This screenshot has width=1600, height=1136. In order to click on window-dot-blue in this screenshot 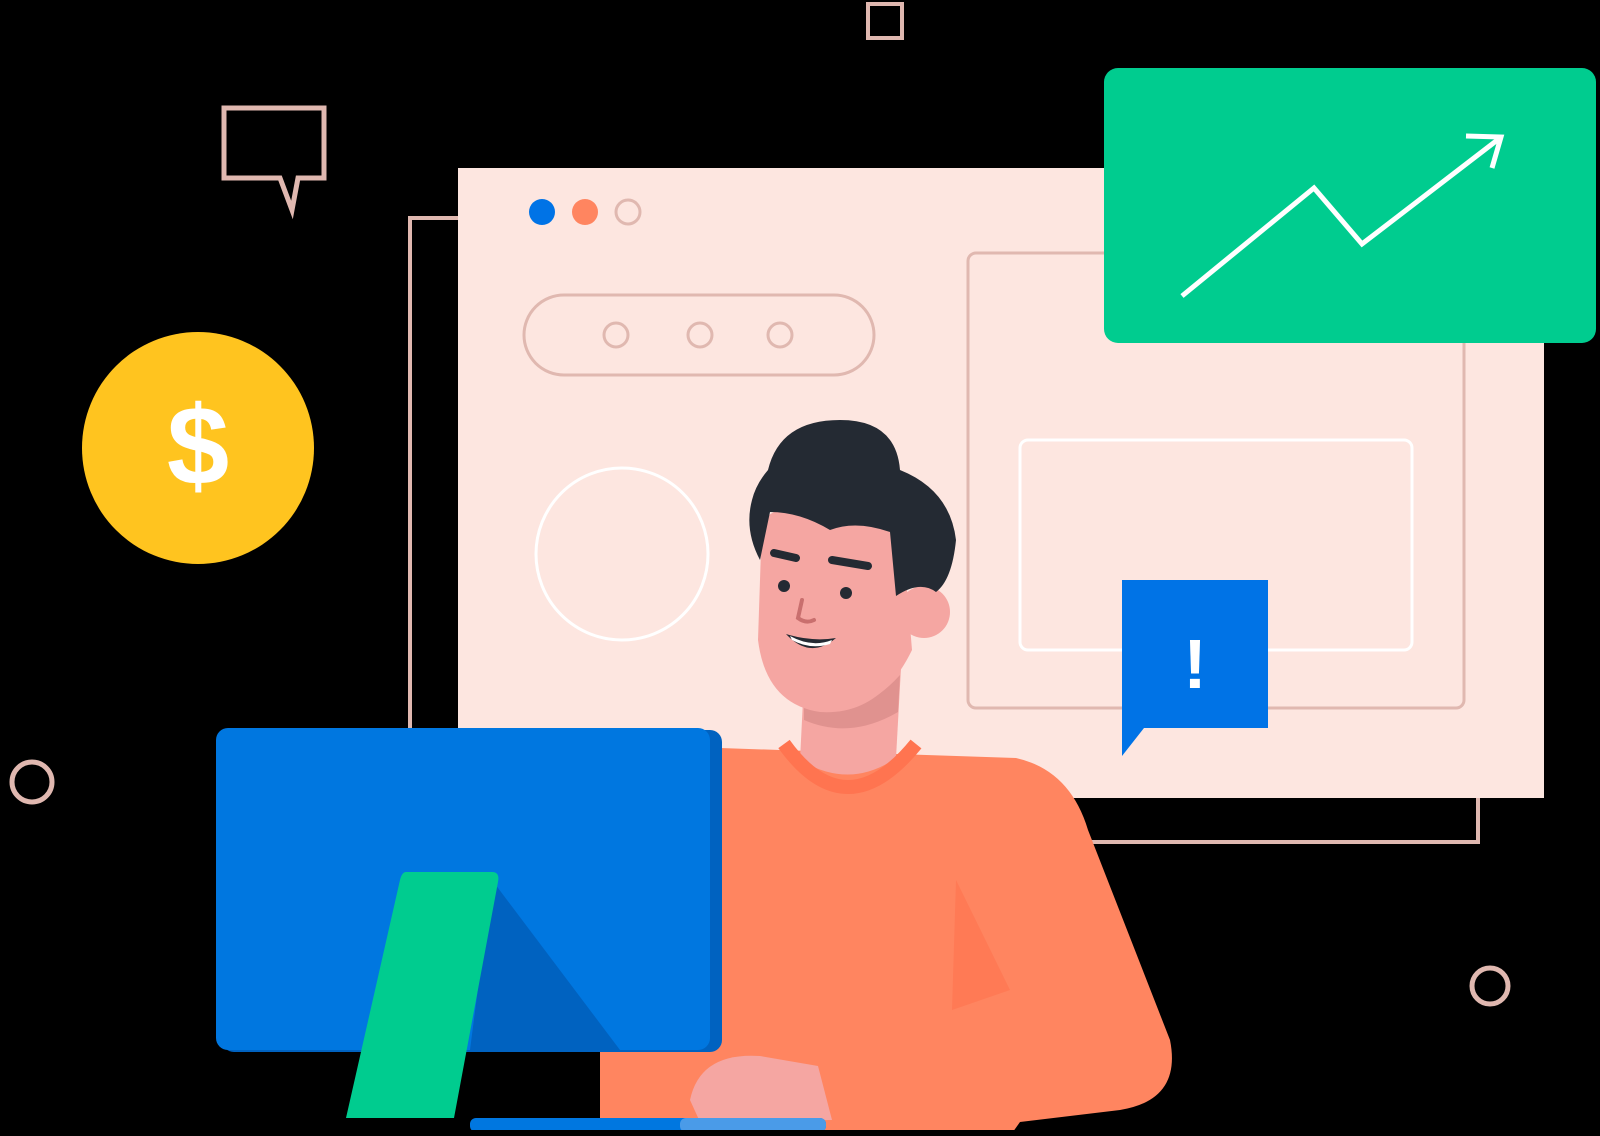, I will do `click(542, 212)`.